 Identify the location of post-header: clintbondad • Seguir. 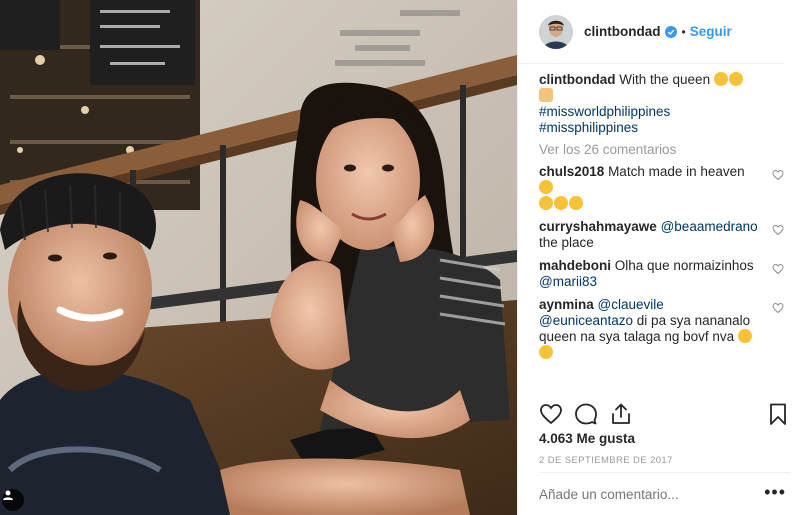
(651, 32).